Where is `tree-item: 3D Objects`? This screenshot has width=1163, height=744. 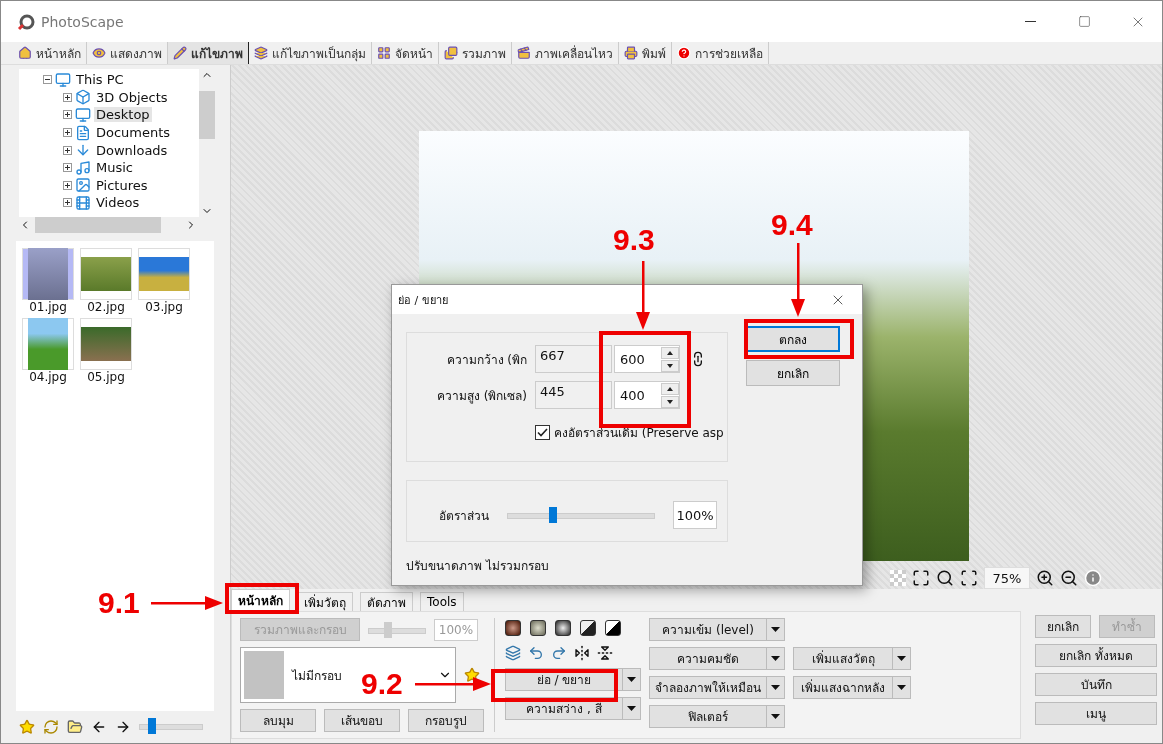 tree-item: 3D Objects is located at coordinates (132, 97).